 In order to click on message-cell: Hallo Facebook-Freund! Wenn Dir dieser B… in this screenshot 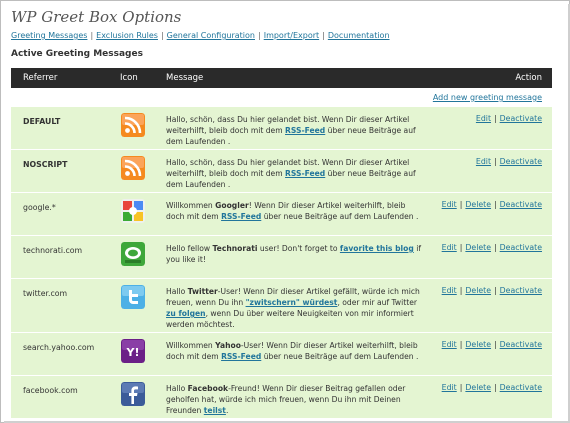, I will do `click(293, 399)`.